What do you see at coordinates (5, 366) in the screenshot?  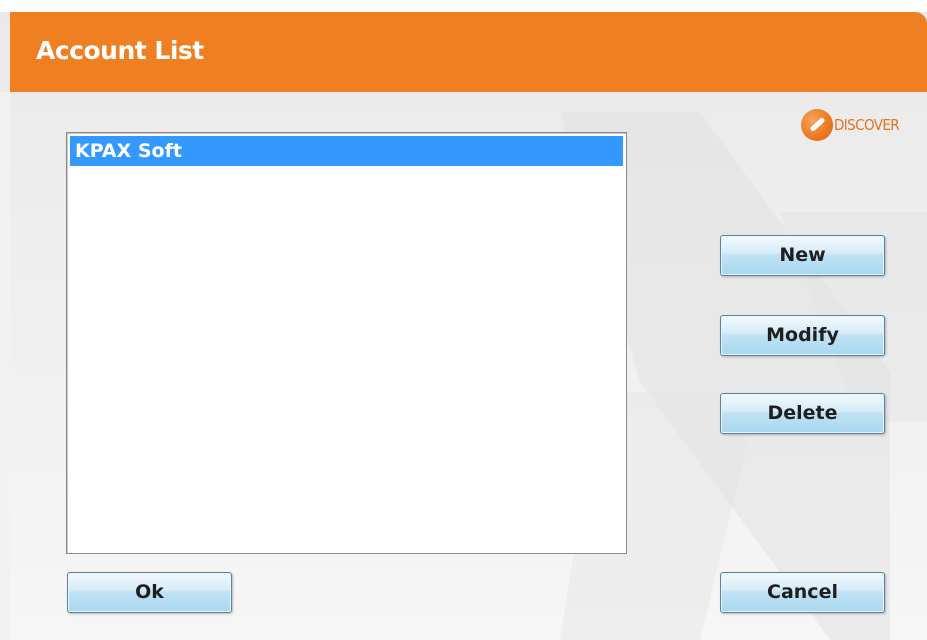 I see `left-edge` at bounding box center [5, 366].